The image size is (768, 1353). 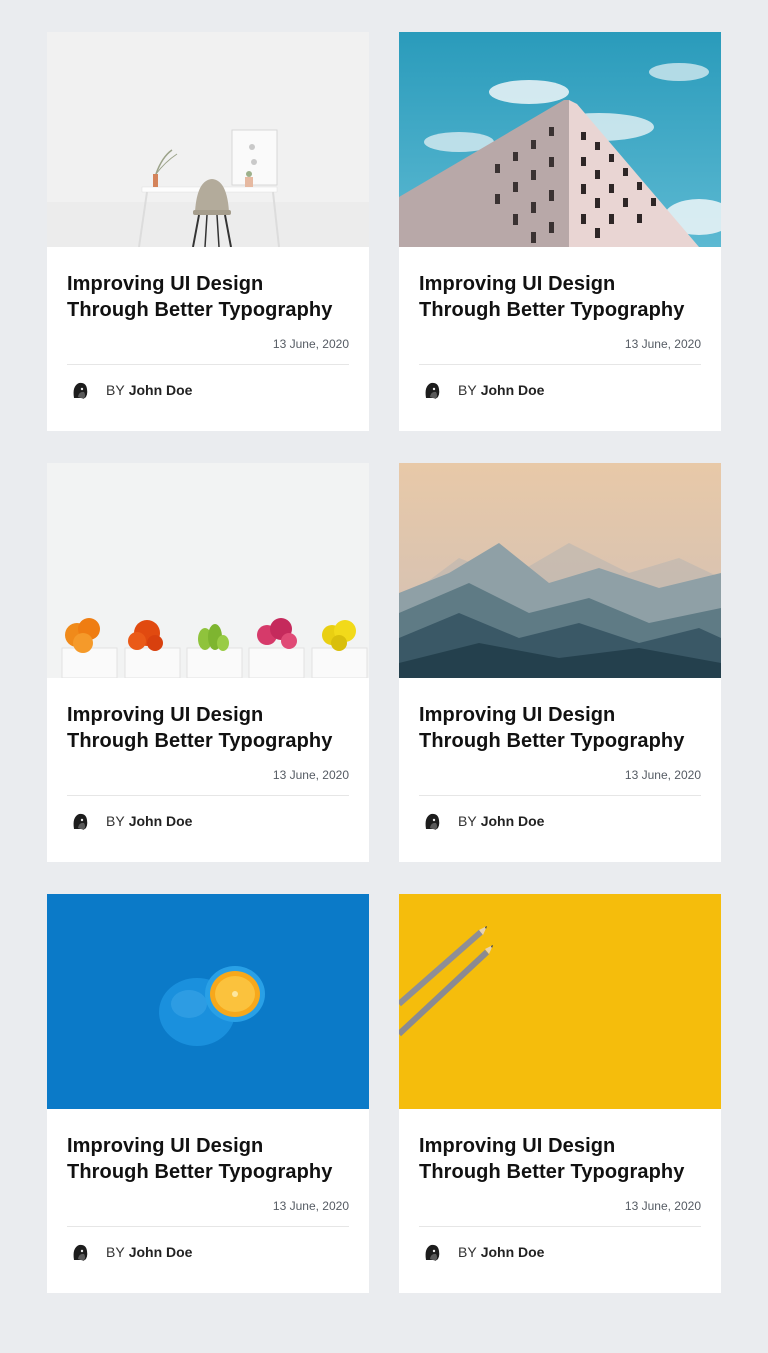 What do you see at coordinates (208, 570) in the screenshot?
I see `cactus-pots-image` at bounding box center [208, 570].